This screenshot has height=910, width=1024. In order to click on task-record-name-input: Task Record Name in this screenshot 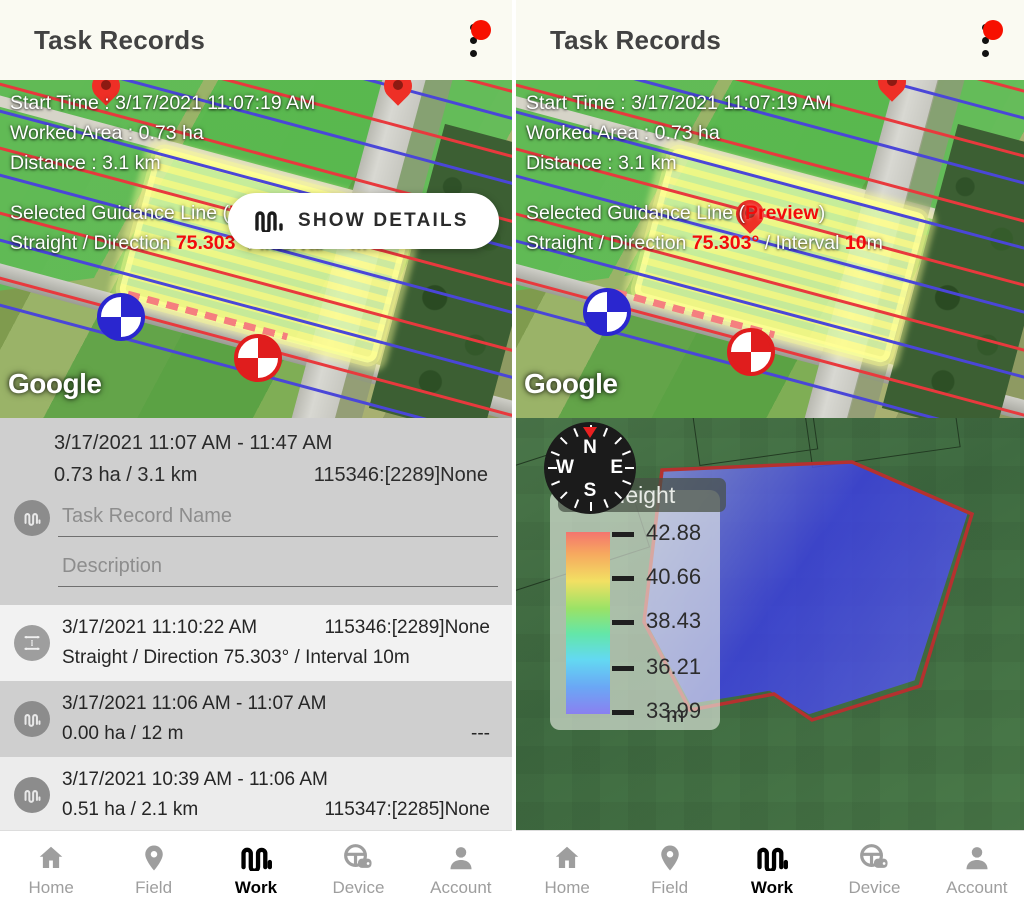, I will do `click(278, 518)`.